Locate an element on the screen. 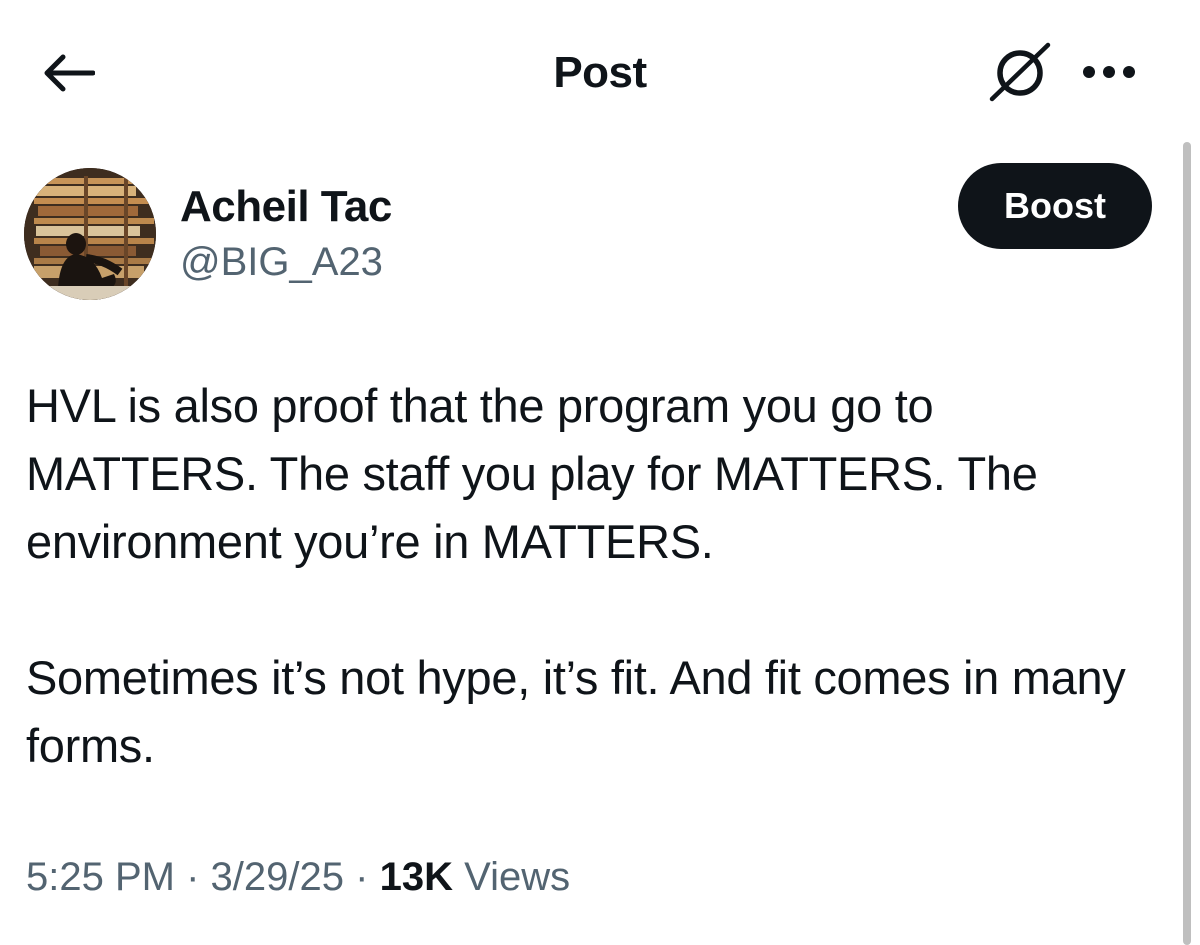 This screenshot has height=945, width=1200. more-horizontal-icon is located at coordinates (1109, 72).